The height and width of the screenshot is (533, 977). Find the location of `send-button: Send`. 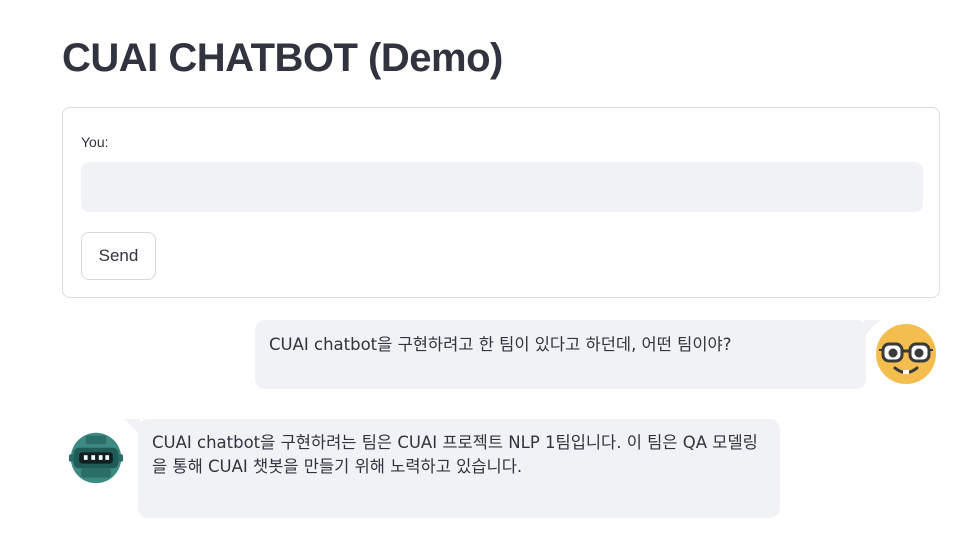

send-button: Send is located at coordinates (118, 256).